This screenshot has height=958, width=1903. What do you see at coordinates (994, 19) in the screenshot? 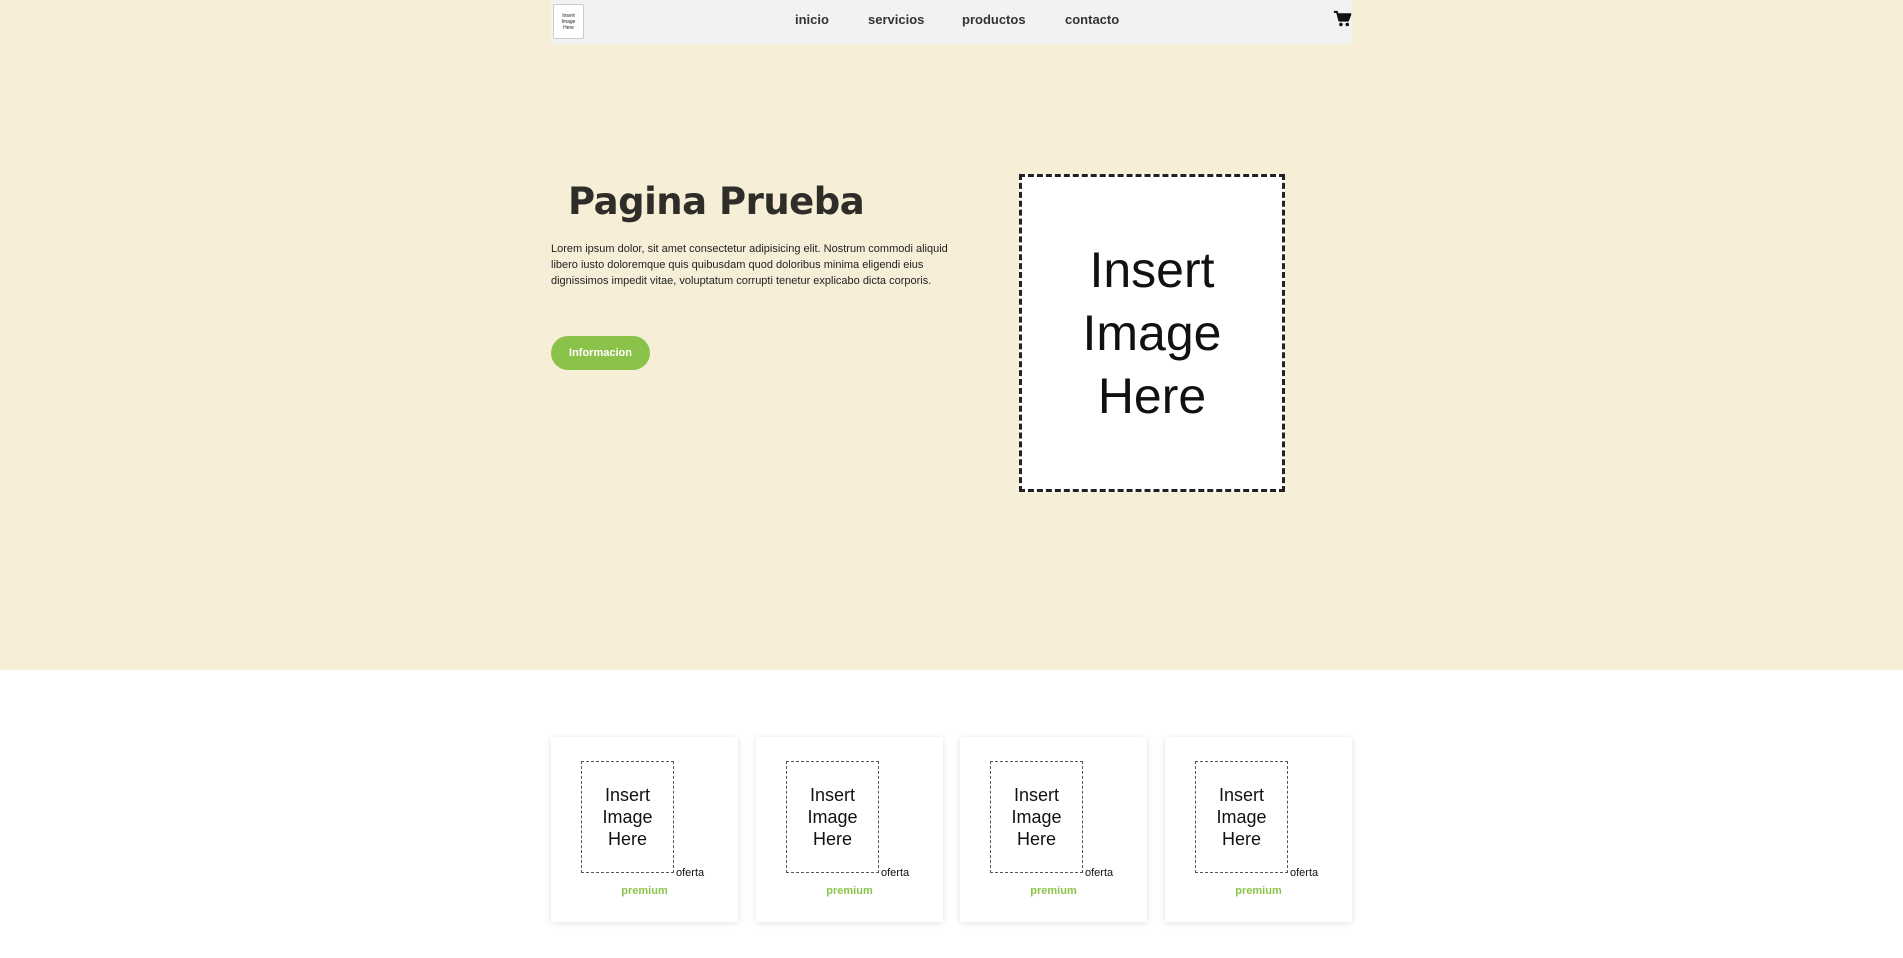
I see `nav-link-productos: productos` at bounding box center [994, 19].